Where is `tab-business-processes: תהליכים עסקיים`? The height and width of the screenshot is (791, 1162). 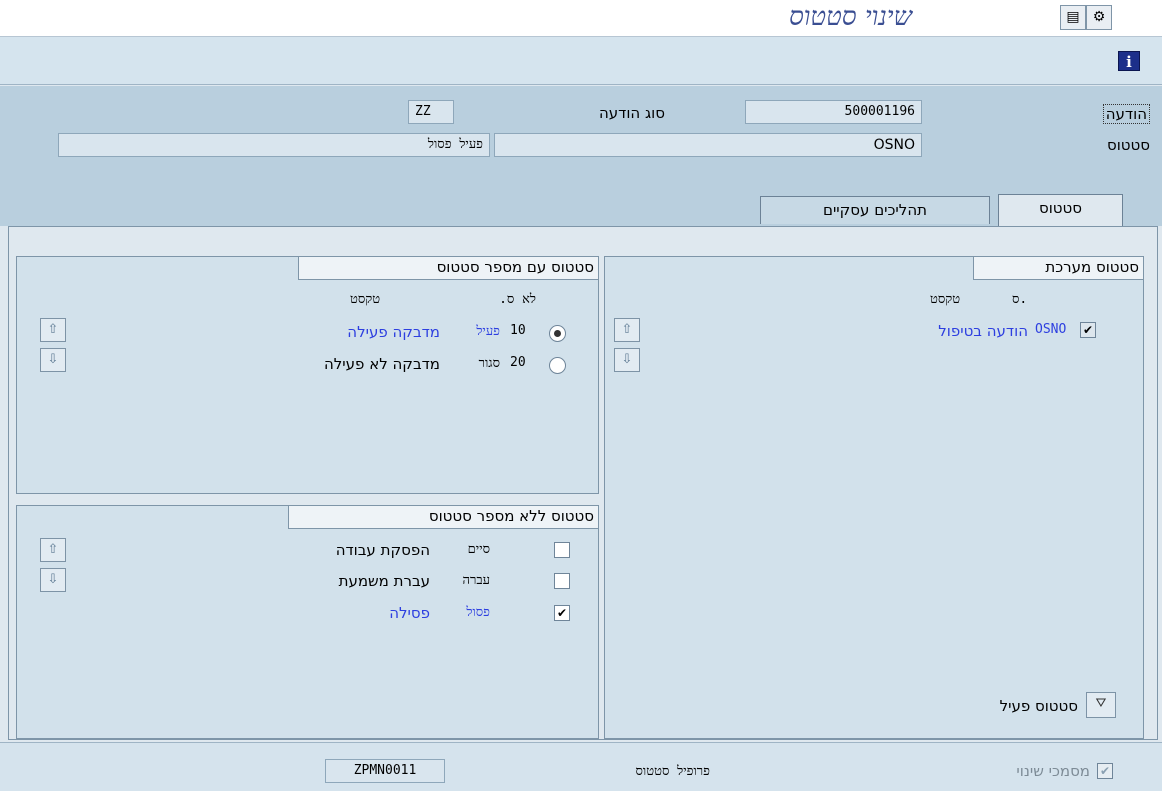 tab-business-processes: תהליכים עסקיים is located at coordinates (875, 210).